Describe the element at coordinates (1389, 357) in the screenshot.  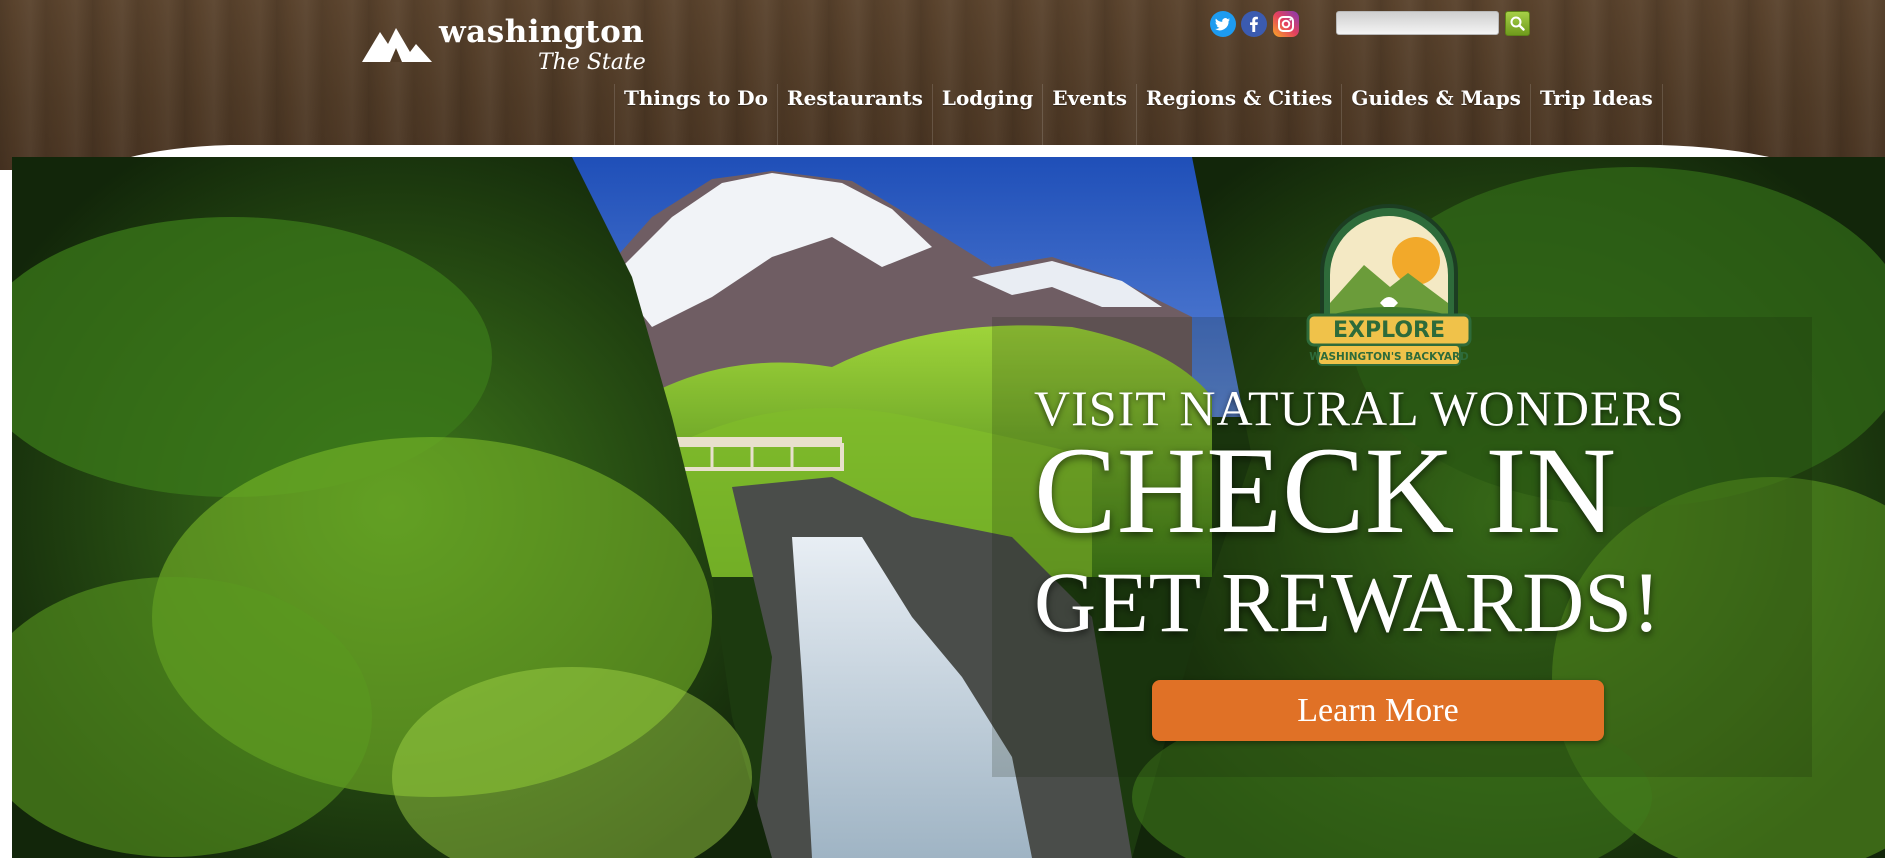
I see `badge-subtitle: WASHINGTON'S BACKYARD` at that location.